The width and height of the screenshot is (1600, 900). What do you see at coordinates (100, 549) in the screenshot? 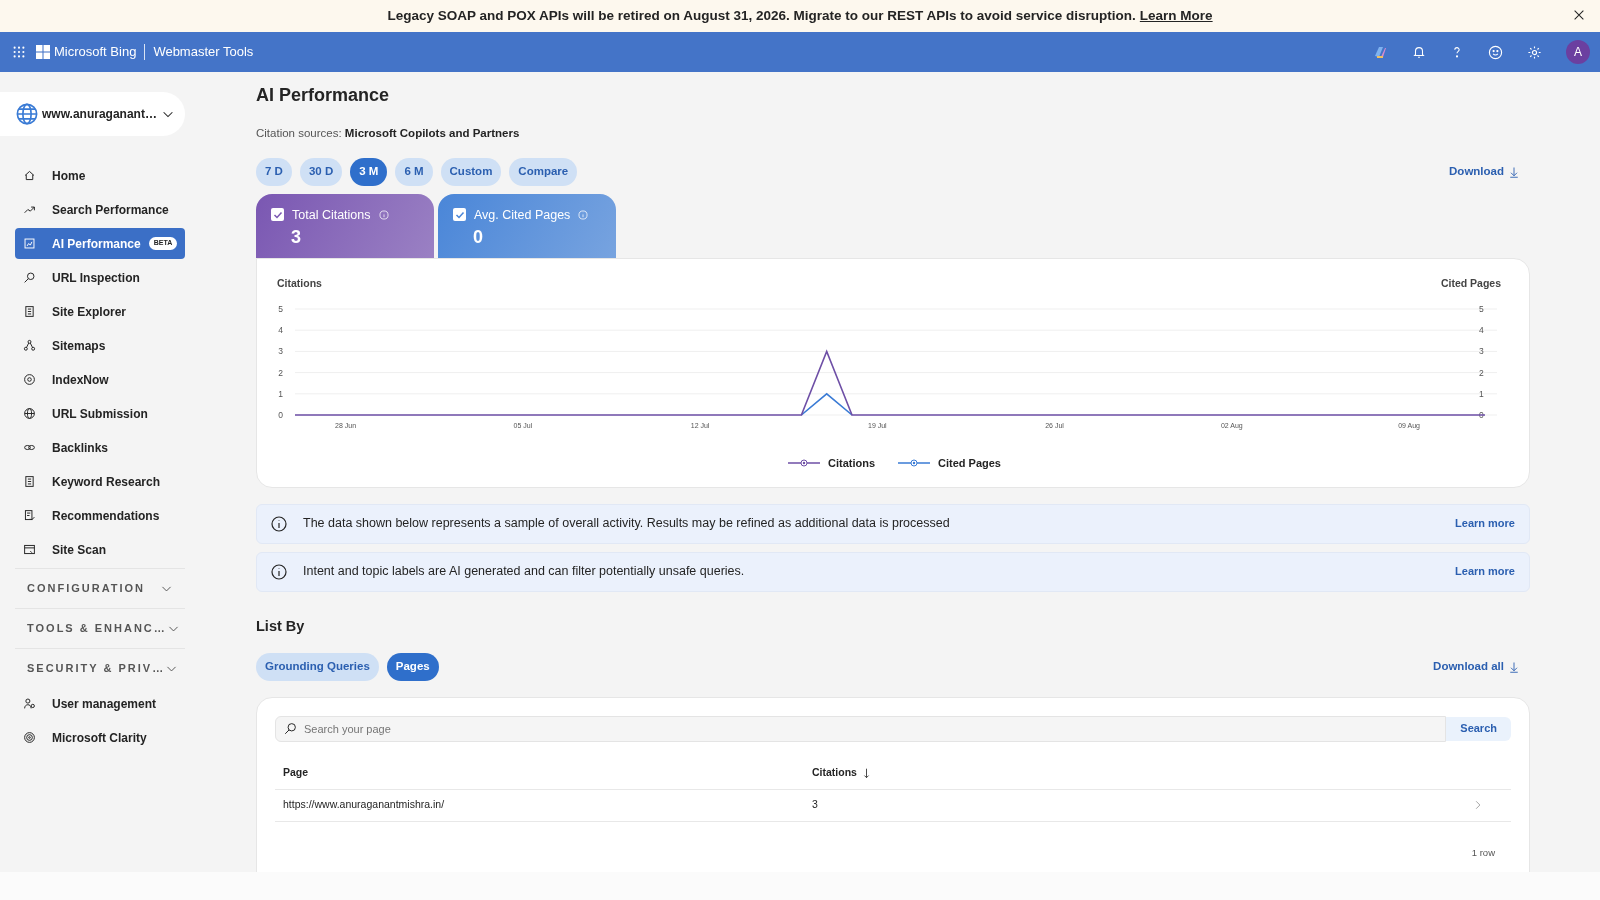
I see `sidebar-item: Site Scan` at bounding box center [100, 549].